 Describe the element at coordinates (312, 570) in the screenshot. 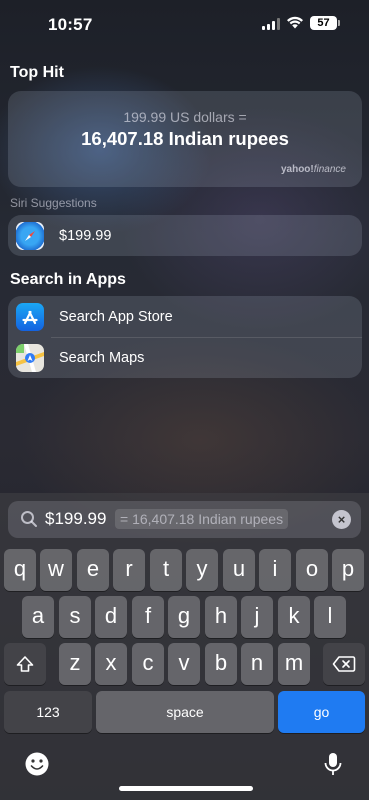

I see `key-o: o` at that location.